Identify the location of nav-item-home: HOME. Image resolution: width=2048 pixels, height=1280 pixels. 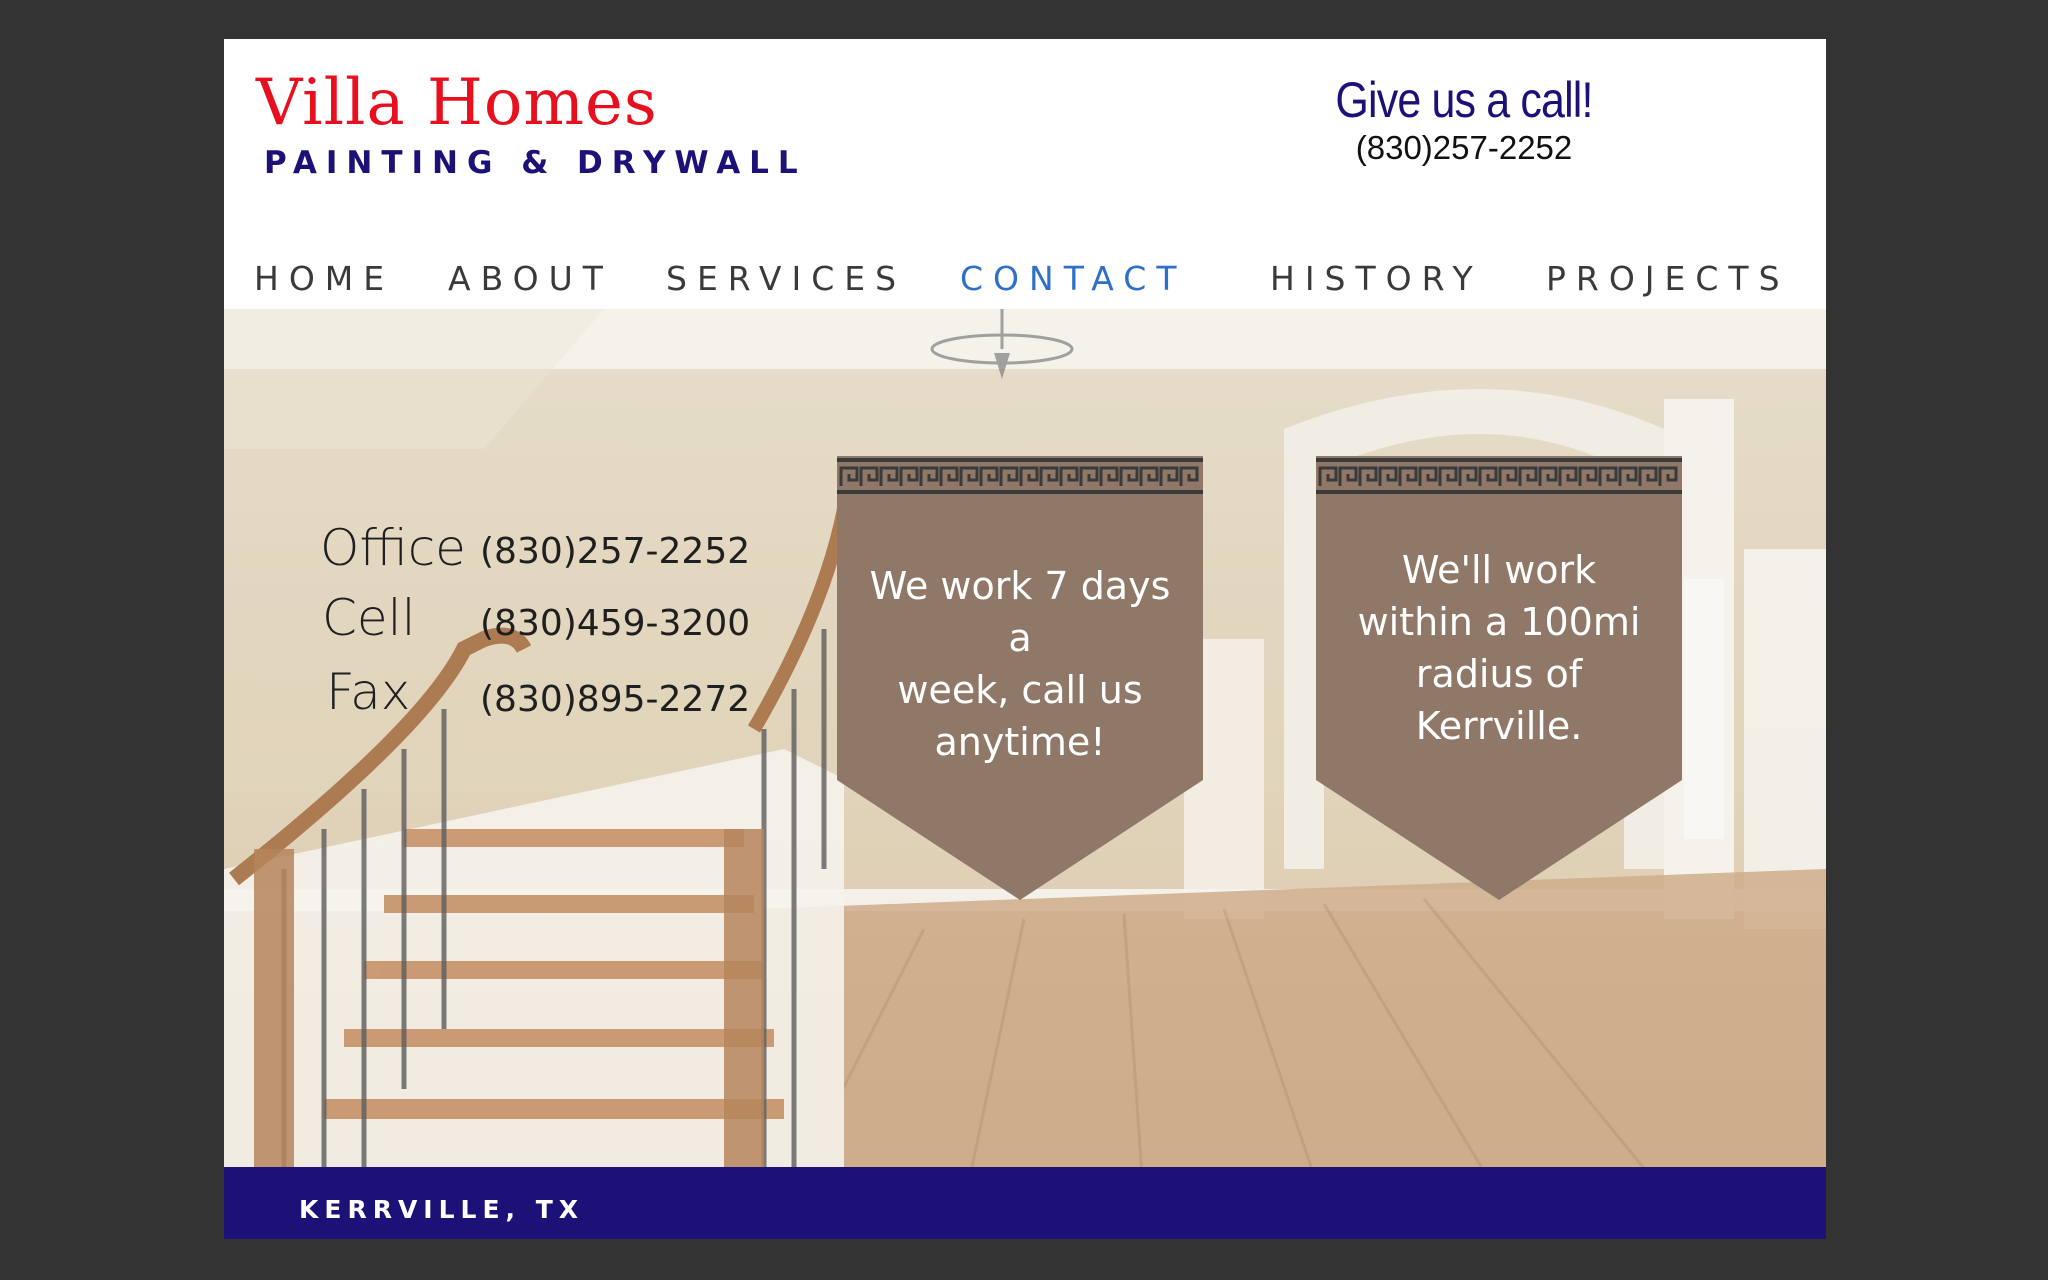
(324, 278).